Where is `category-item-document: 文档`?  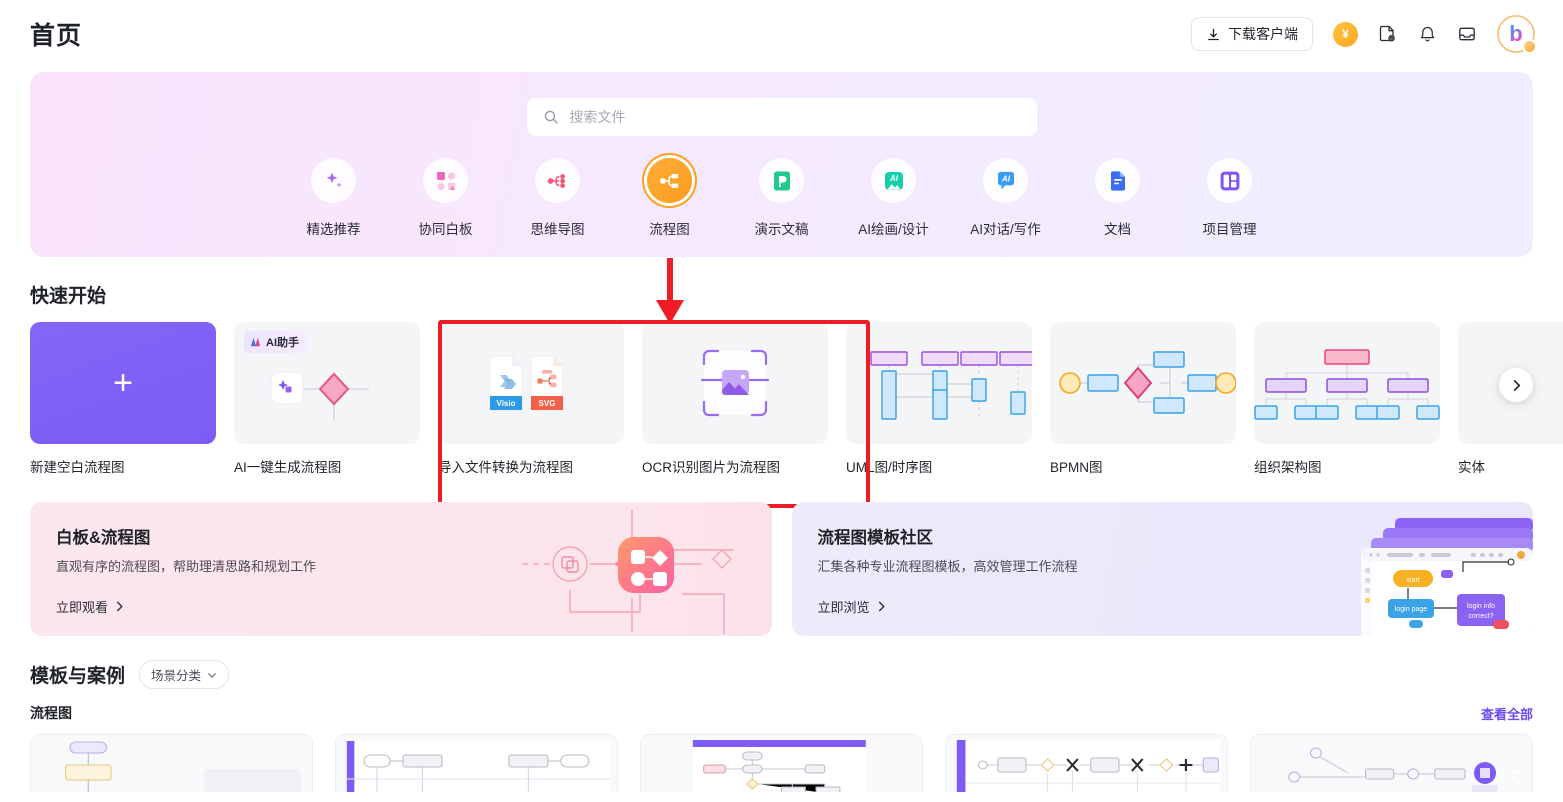 category-item-document: 文档 is located at coordinates (1118, 198).